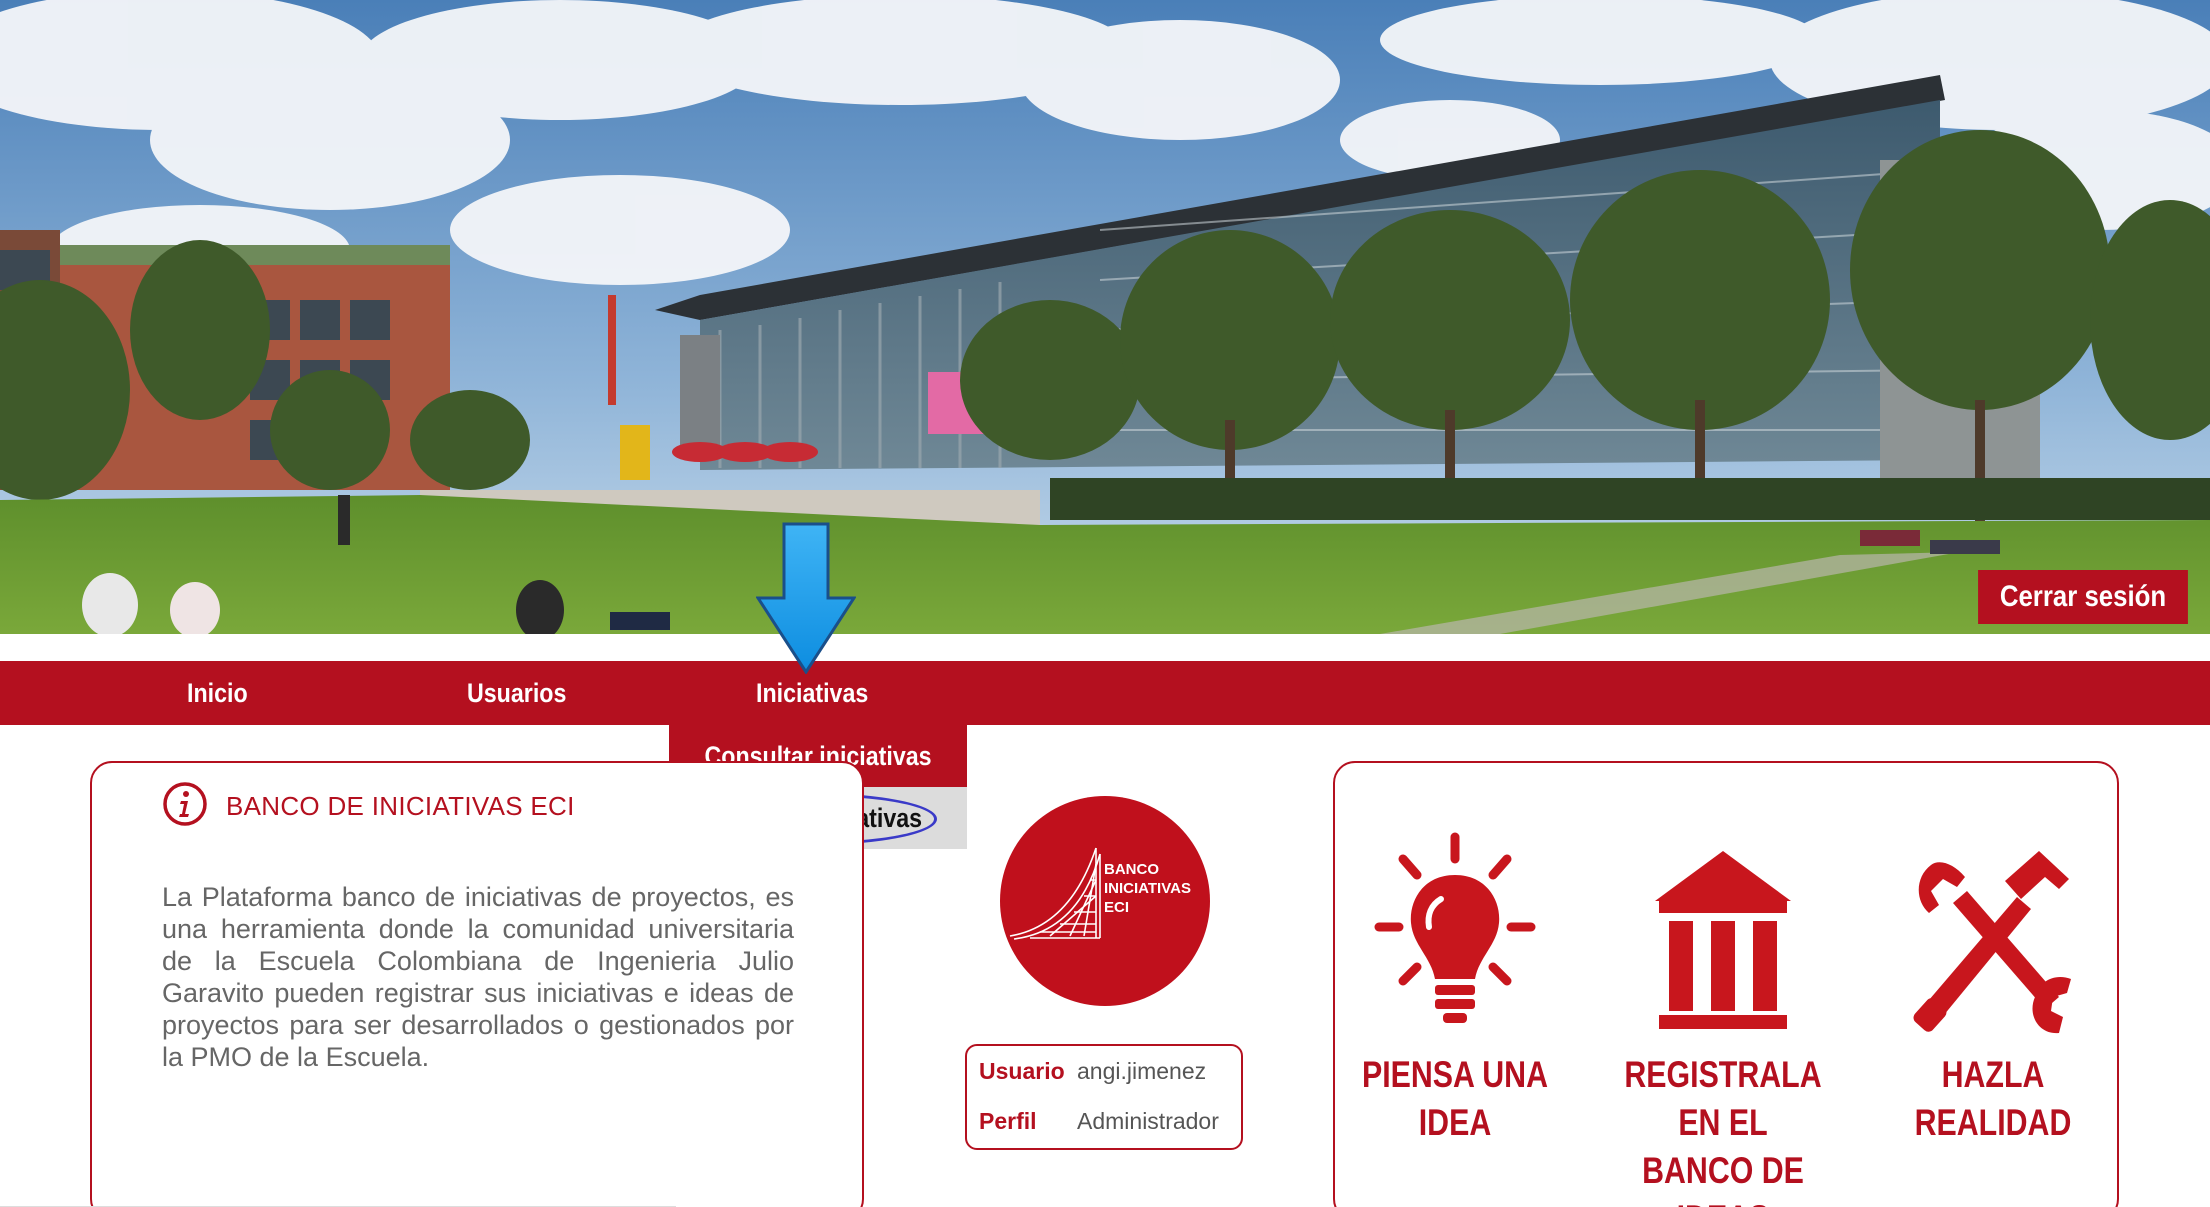 The image size is (2210, 1207). What do you see at coordinates (400, 806) in the screenshot?
I see `info-title: BANCO DE INICIATIVAS ECI` at bounding box center [400, 806].